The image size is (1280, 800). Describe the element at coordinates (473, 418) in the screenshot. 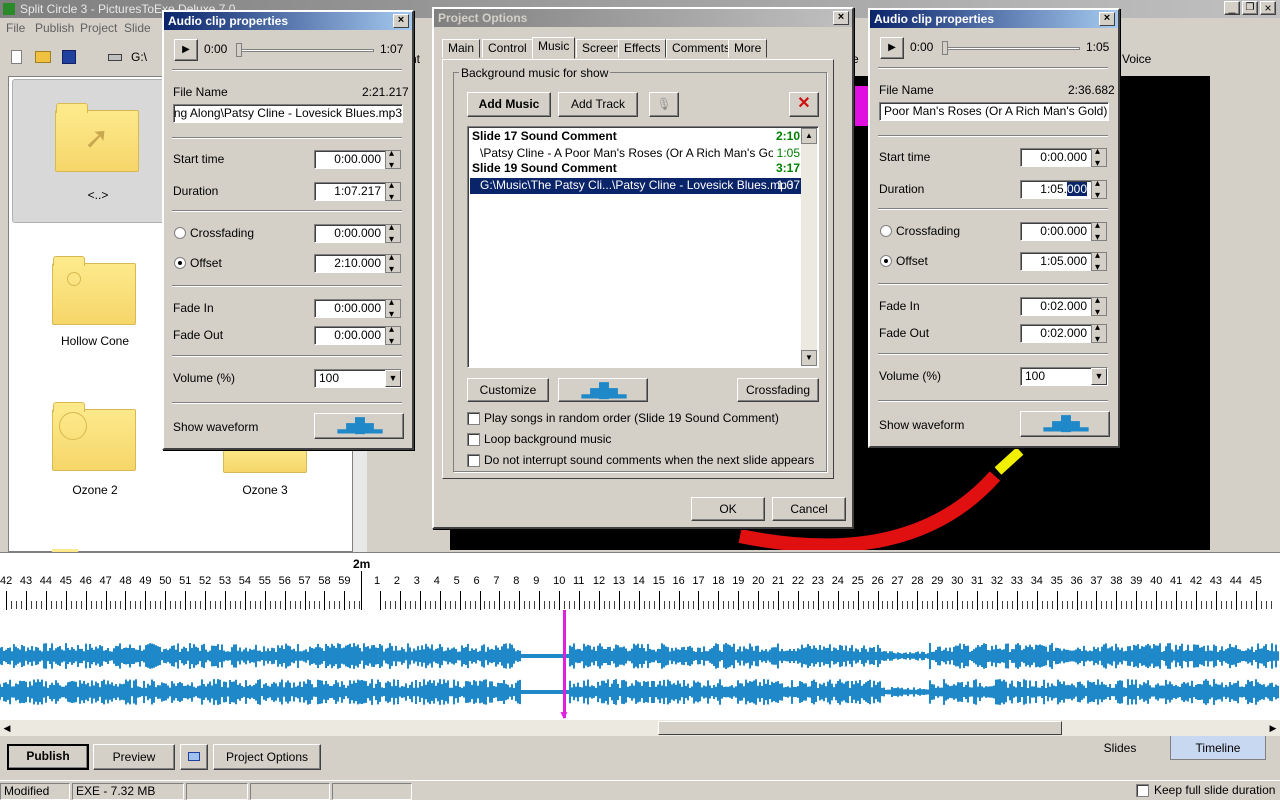

I see `random-order-checkbox` at that location.